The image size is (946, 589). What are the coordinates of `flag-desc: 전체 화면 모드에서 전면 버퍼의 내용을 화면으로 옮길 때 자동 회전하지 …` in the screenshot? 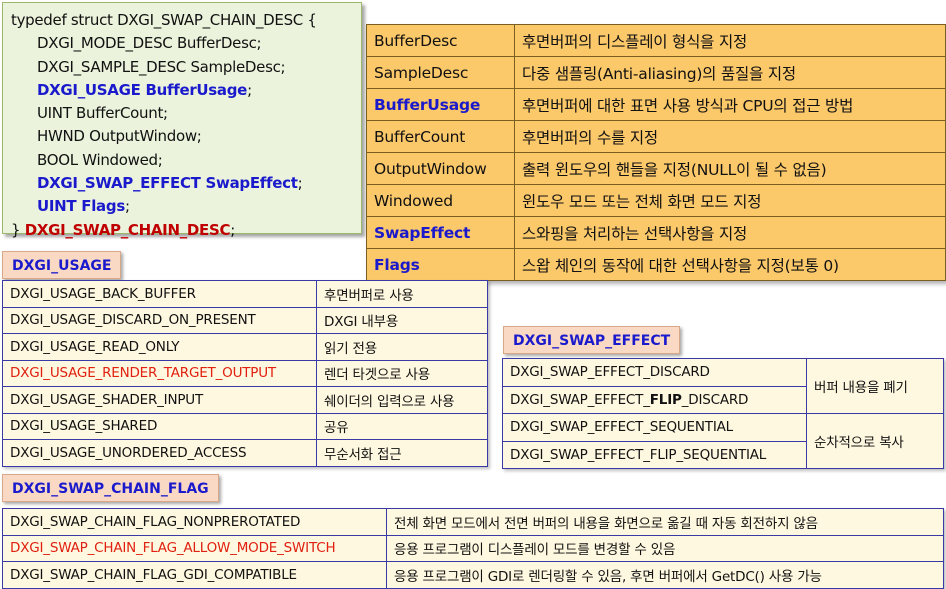 It's located at (665, 522).